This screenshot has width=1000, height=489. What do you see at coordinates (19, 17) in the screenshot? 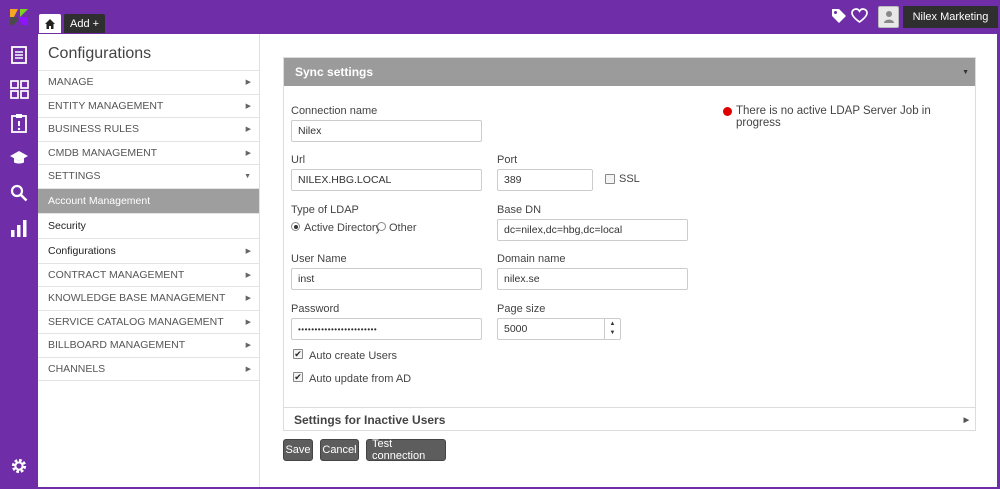
I see `app-logo-icon` at bounding box center [19, 17].